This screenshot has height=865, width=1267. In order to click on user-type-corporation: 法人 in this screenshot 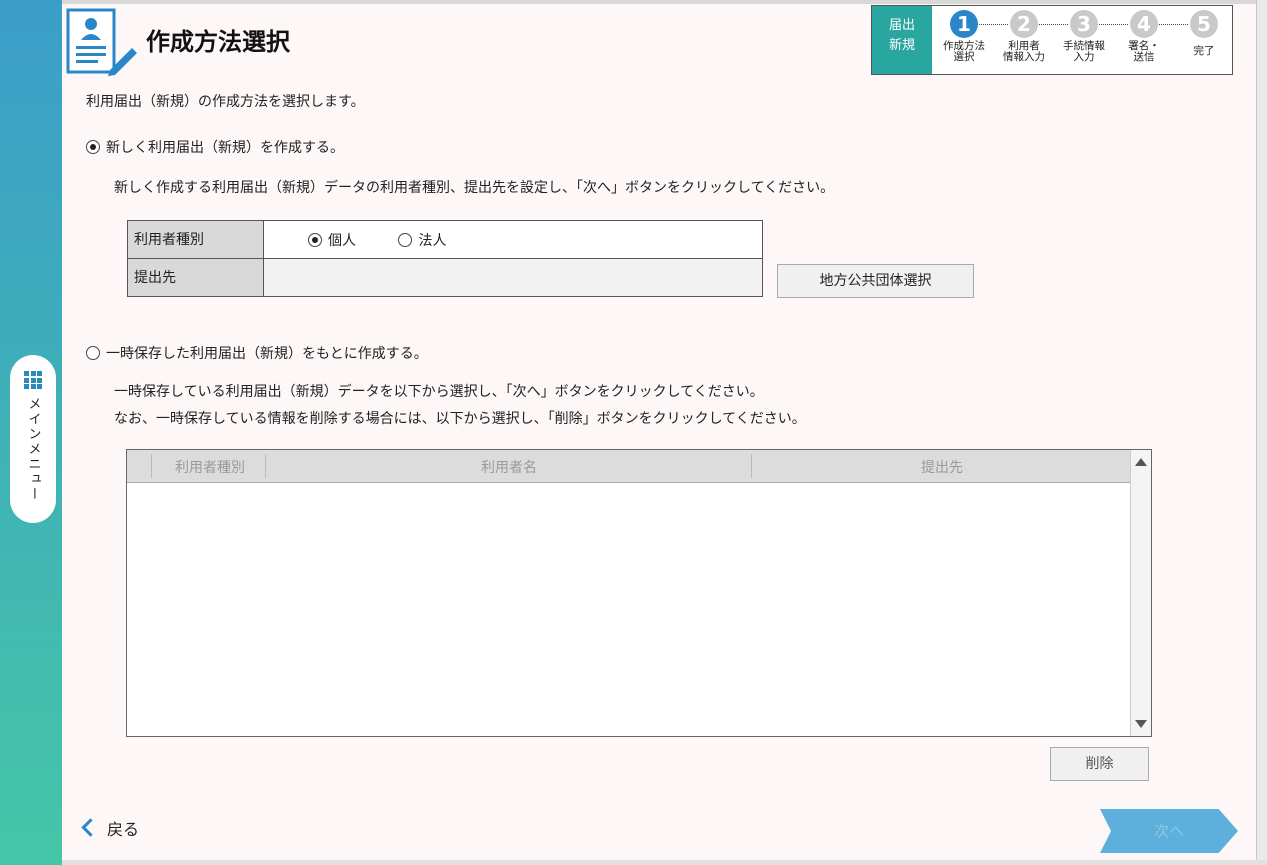, I will do `click(422, 240)`.